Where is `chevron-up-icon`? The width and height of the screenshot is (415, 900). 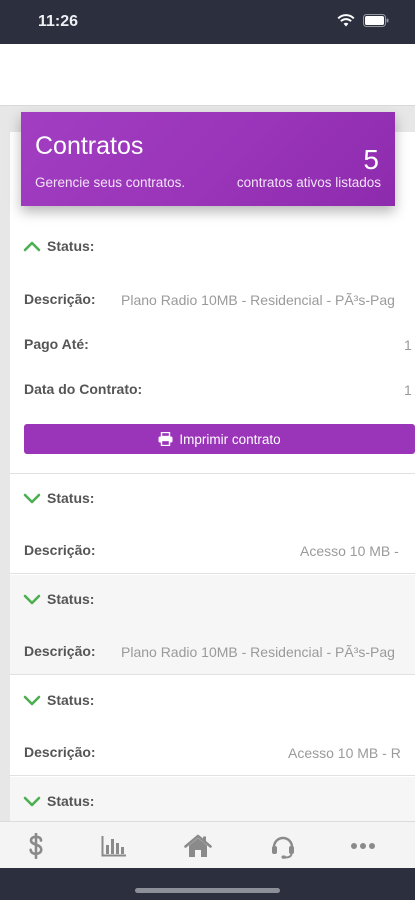
chevron-up-icon is located at coordinates (32, 246).